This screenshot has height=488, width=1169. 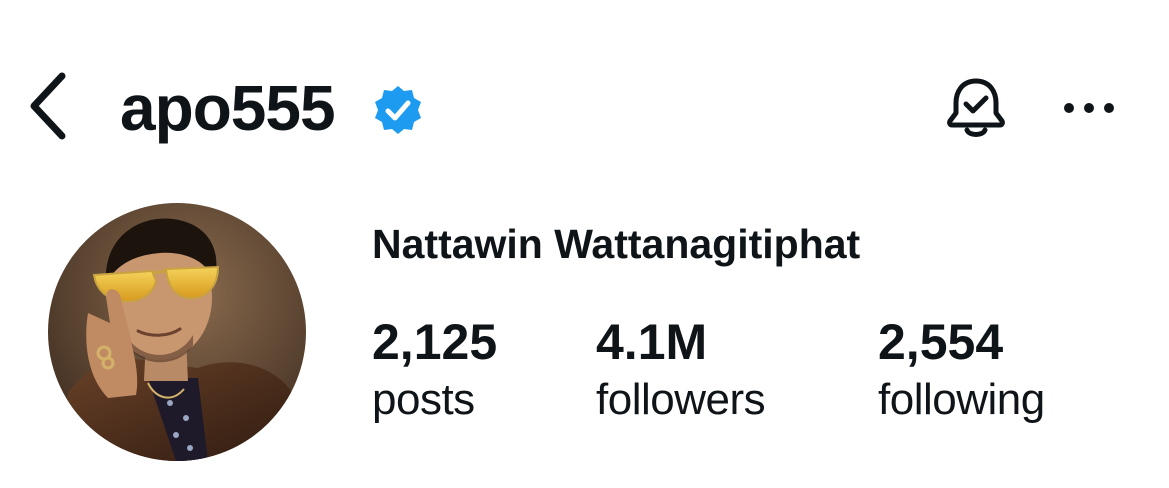 I want to click on back-button, so click(x=48, y=106).